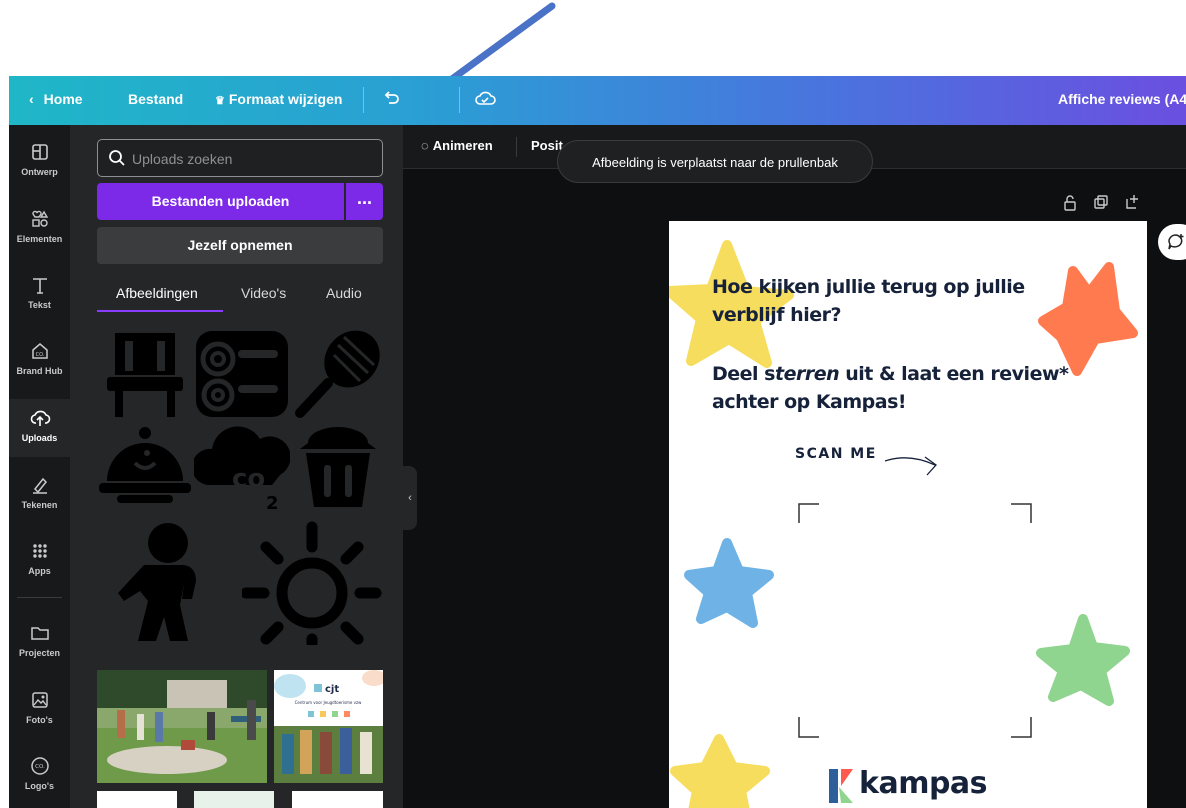 Image resolution: width=1186 pixels, height=808 pixels. What do you see at coordinates (1122, 99) in the screenshot?
I see `document-title: Affiche reviews (A4)` at bounding box center [1122, 99].